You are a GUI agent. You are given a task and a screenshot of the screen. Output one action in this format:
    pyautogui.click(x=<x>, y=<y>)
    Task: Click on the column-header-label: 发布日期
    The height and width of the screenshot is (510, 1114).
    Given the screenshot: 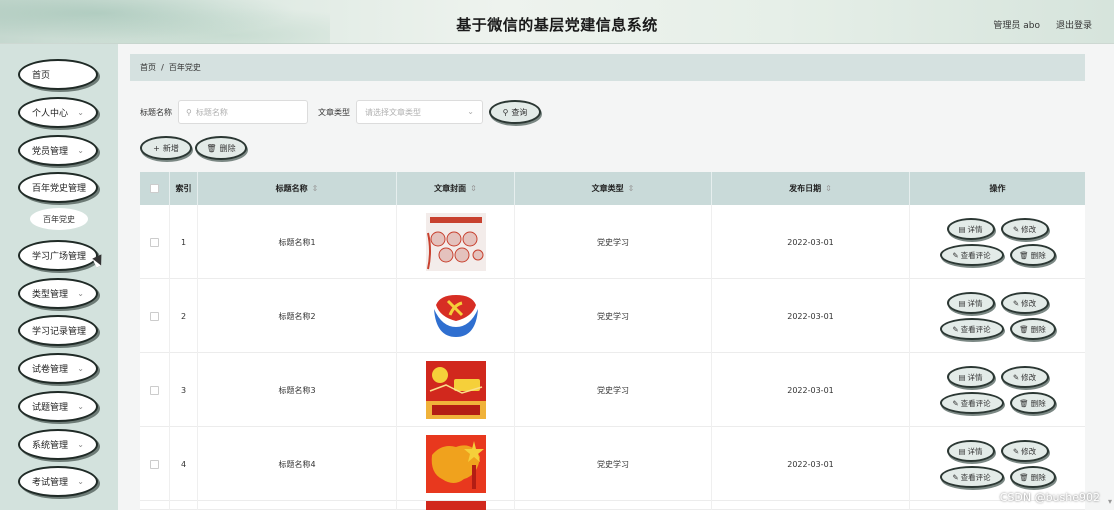 What is the action you would take?
    pyautogui.click(x=805, y=188)
    